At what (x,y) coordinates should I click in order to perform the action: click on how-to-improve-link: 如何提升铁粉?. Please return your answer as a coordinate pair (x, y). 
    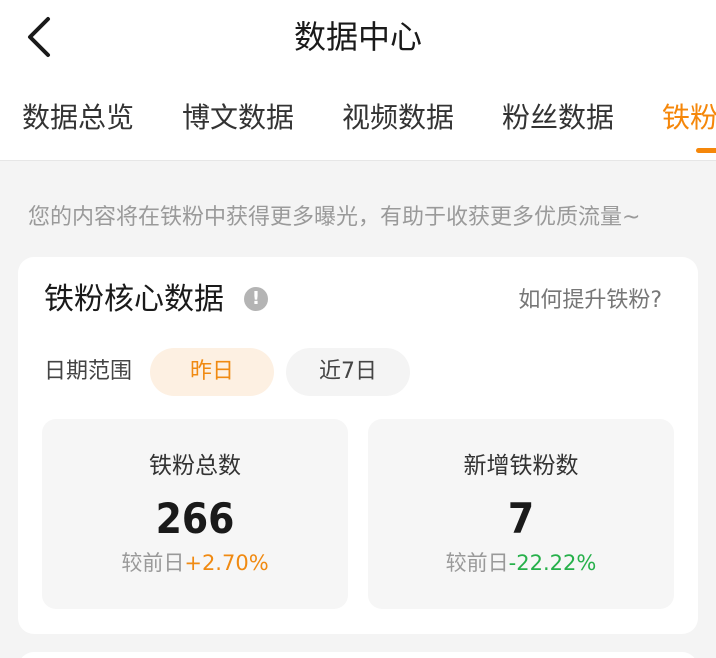
    Looking at the image, I should click on (590, 301).